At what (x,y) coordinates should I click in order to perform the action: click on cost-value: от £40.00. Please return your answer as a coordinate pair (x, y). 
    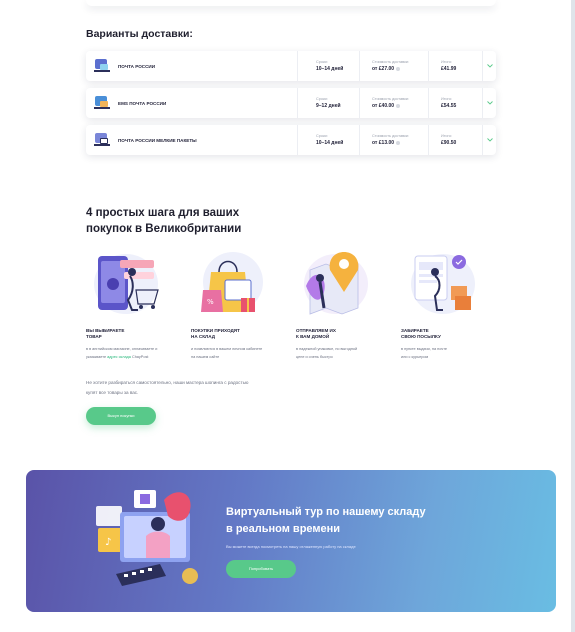
    Looking at the image, I should click on (383, 106).